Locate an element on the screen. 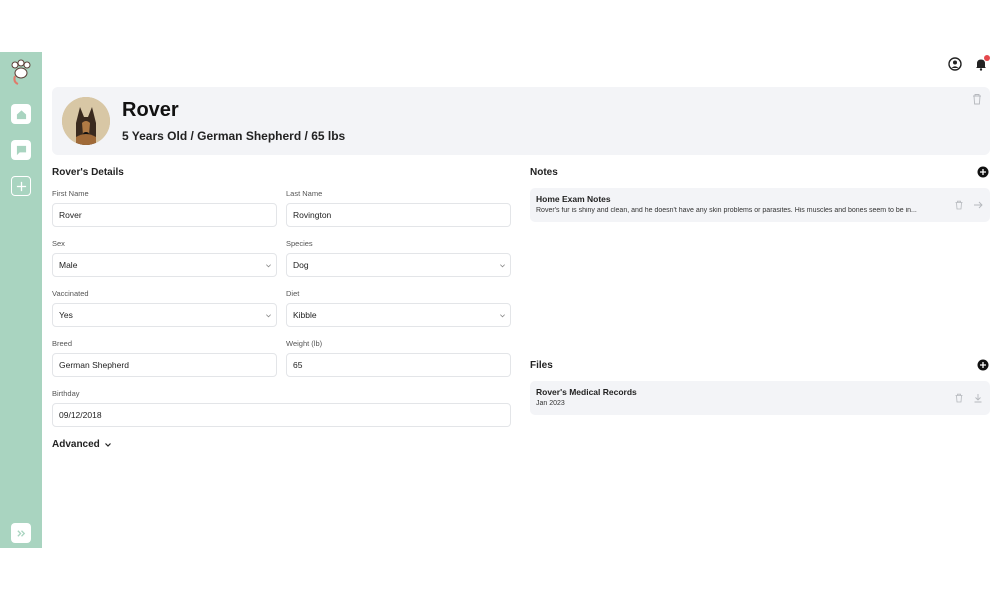  sex-label: Sex is located at coordinates (58, 243).